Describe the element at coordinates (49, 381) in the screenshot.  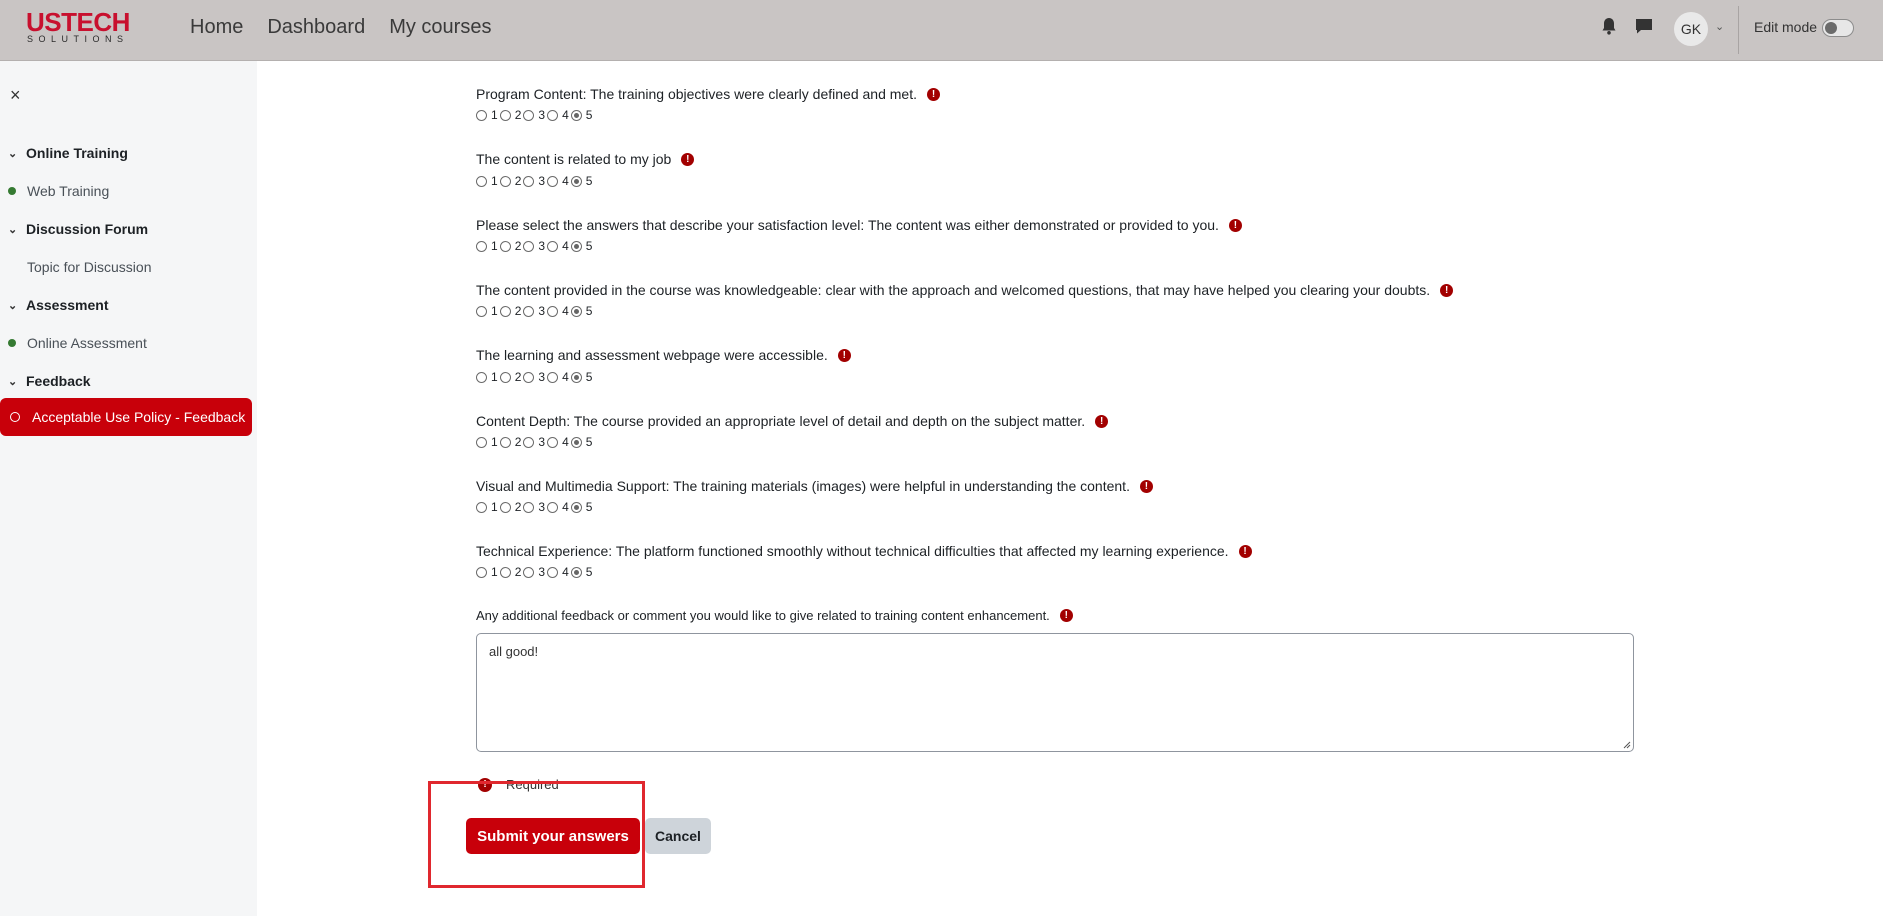
I see `section-feedback: ⌄ Feedback` at that location.